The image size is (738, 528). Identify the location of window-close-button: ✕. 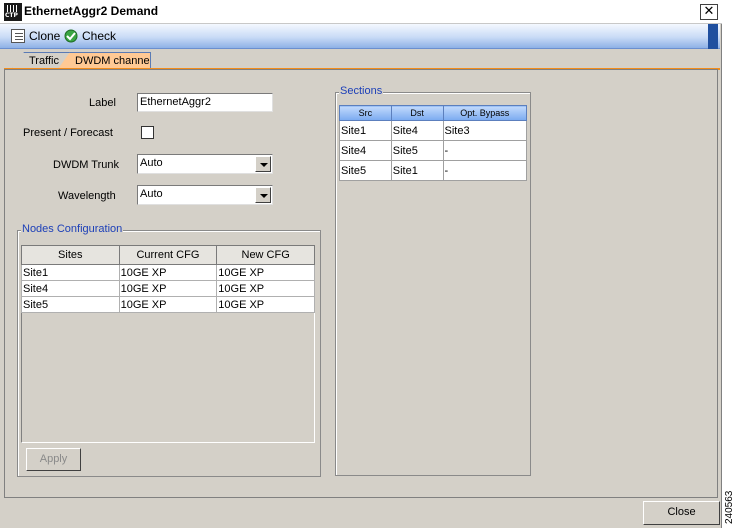
(709, 12).